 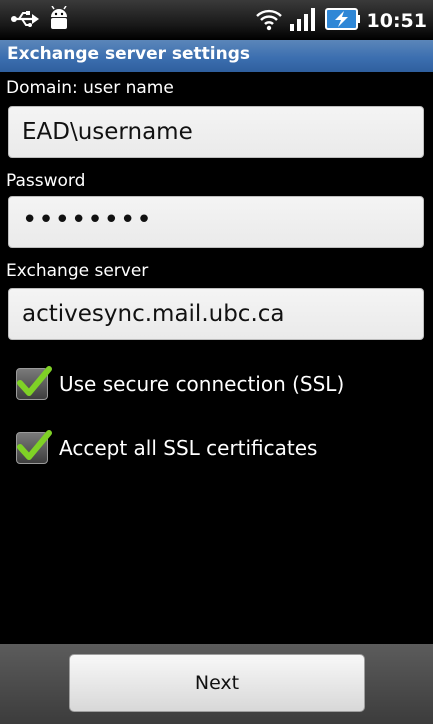 I want to click on accept-certs-checkbox, so click(x=34, y=447).